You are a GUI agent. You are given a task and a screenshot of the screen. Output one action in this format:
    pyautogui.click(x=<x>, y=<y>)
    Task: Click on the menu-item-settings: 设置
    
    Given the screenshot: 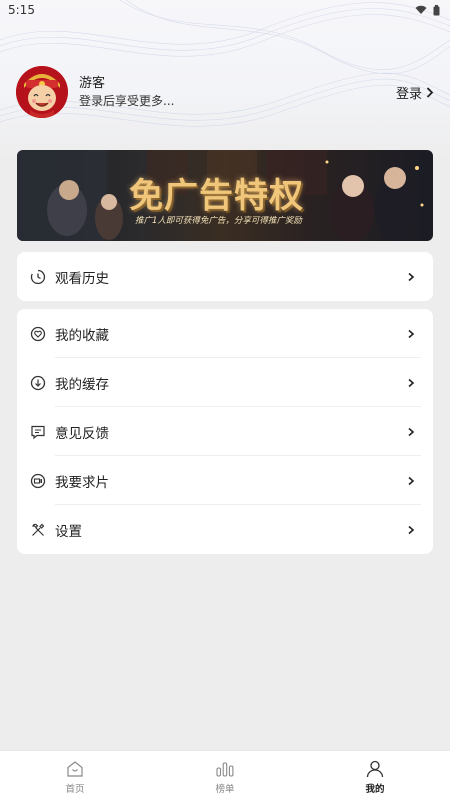 What is the action you would take?
    pyautogui.click(x=225, y=529)
    